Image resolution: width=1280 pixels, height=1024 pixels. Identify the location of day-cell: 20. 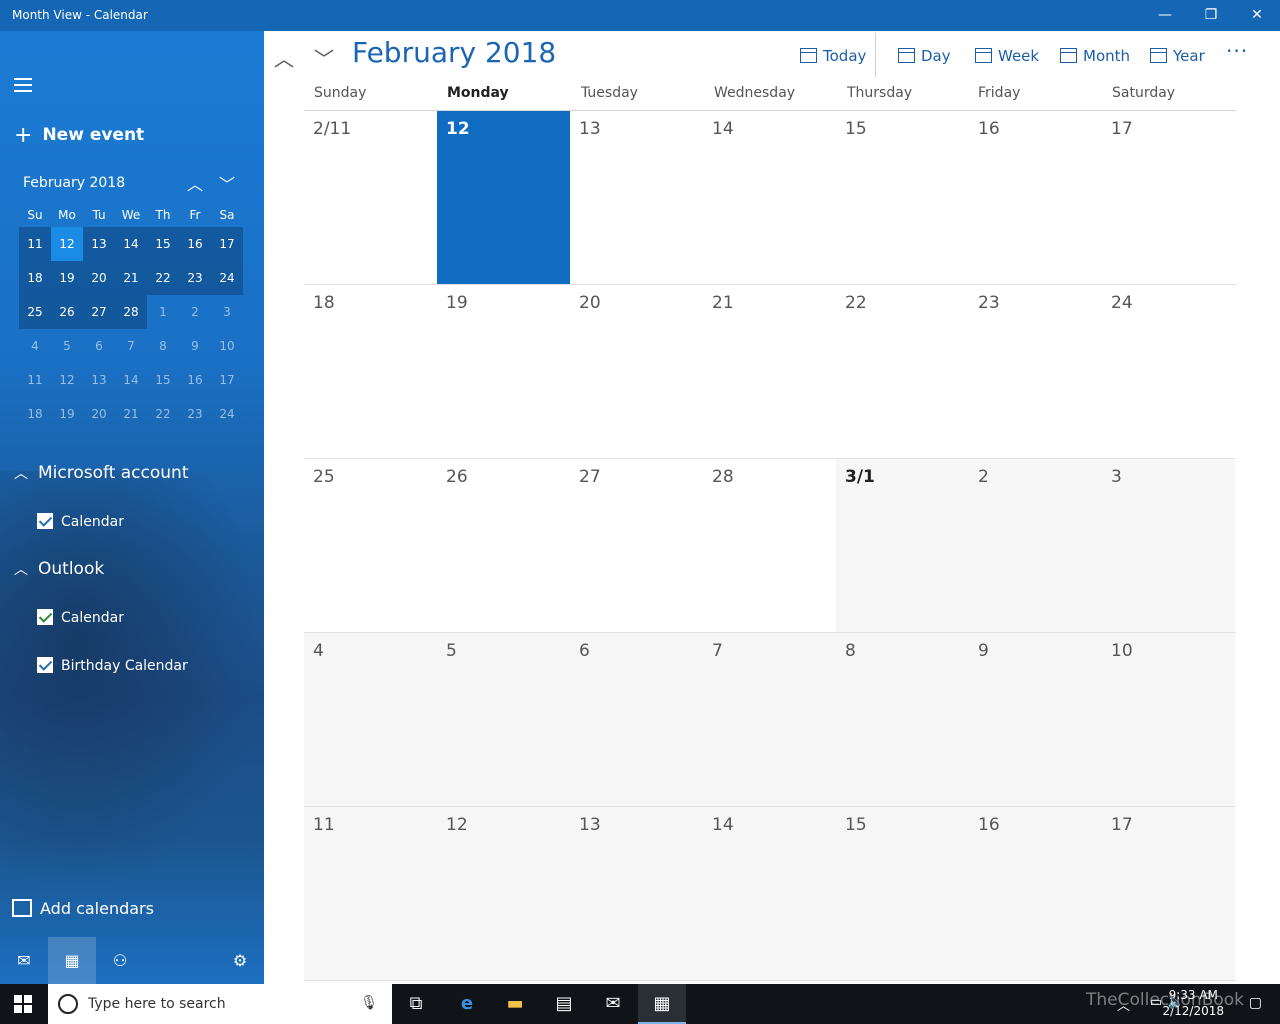
(636, 371).